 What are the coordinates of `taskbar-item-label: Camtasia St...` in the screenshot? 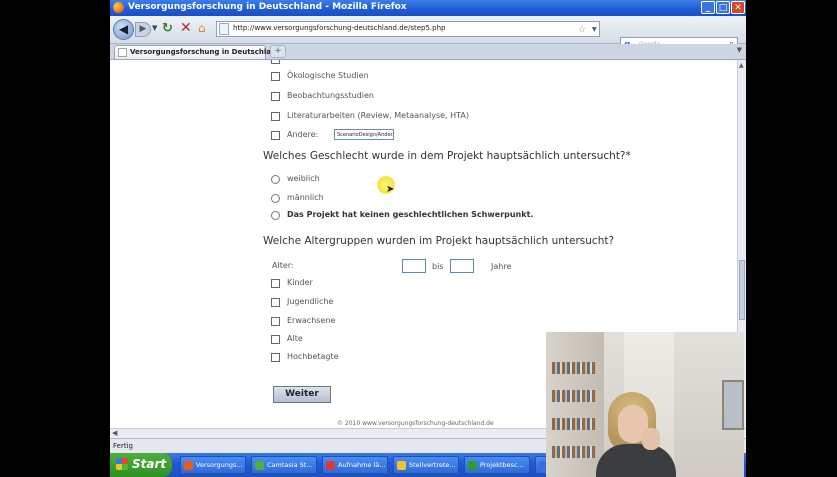 It's located at (290, 465).